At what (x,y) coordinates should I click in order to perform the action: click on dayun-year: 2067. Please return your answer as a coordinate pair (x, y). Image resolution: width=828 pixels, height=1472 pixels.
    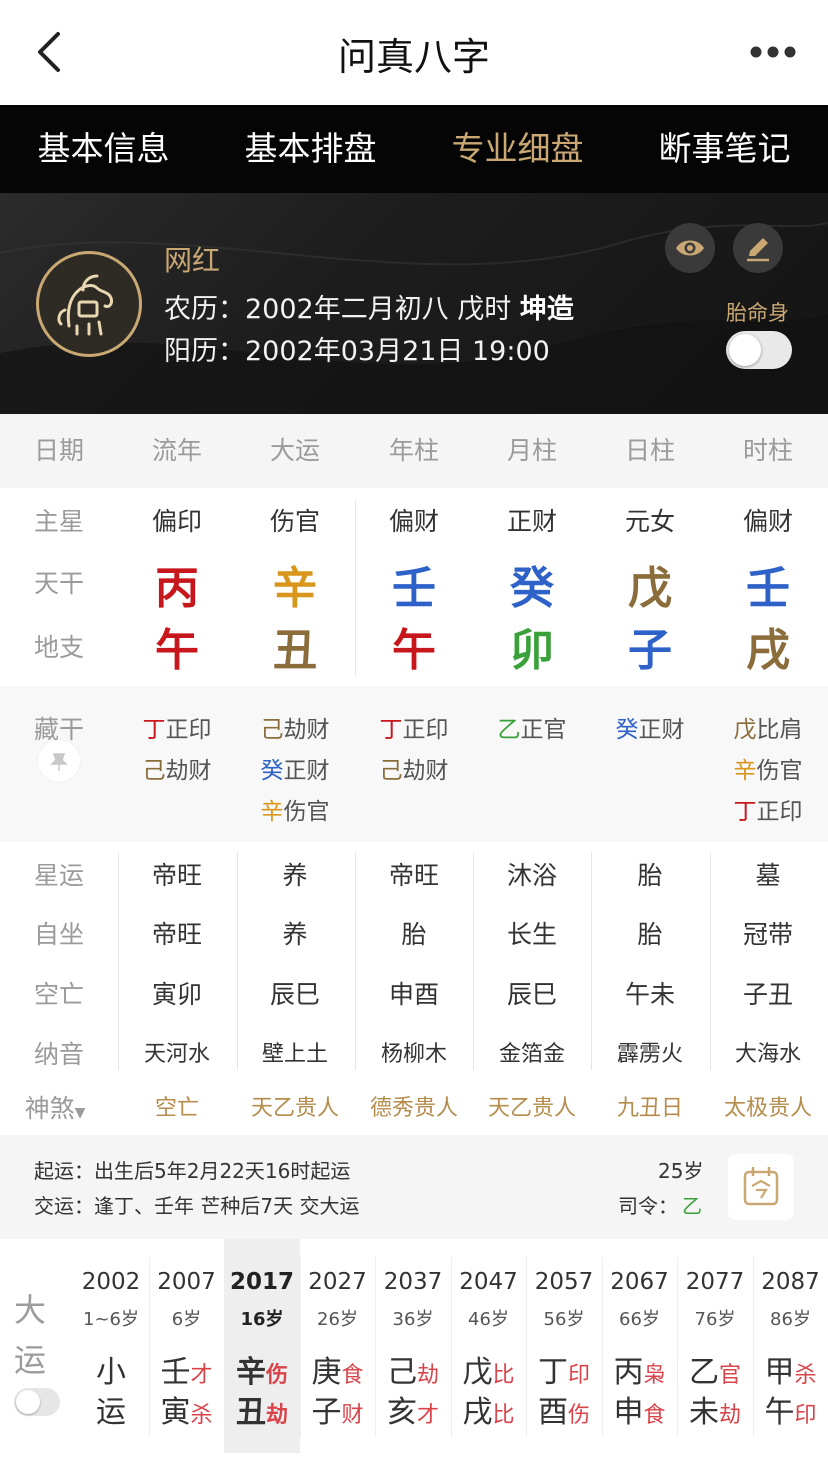
    Looking at the image, I should click on (639, 1282).